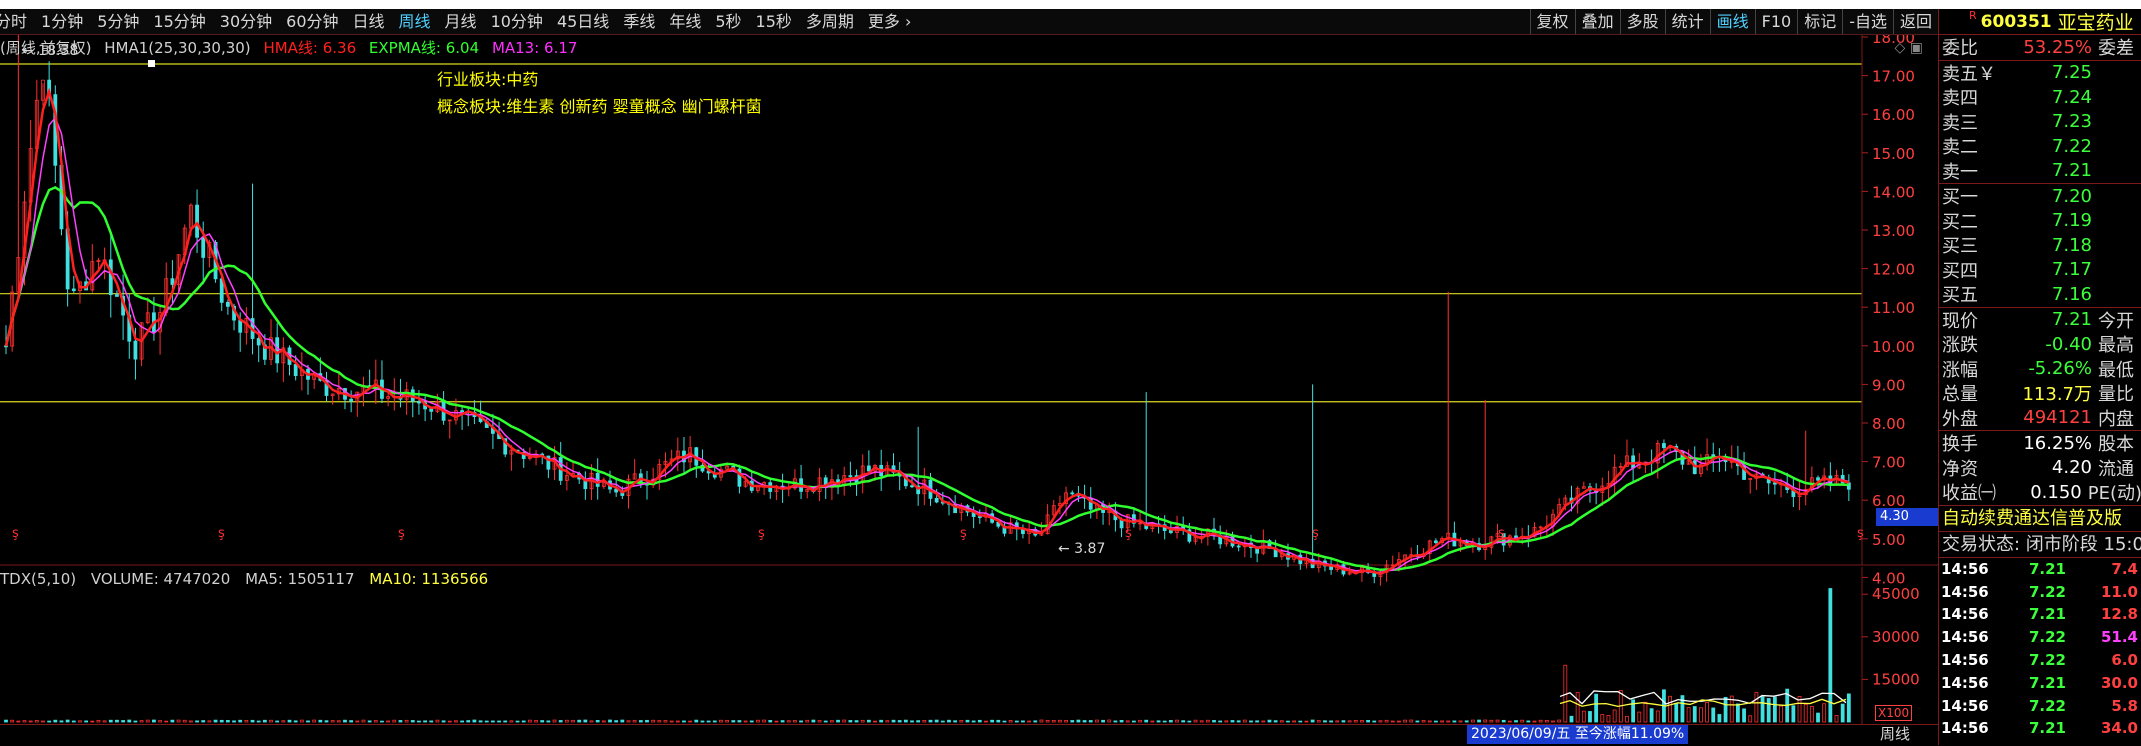  I want to click on subscription-notice: 自动续费通达信普及版, so click(2040, 517).